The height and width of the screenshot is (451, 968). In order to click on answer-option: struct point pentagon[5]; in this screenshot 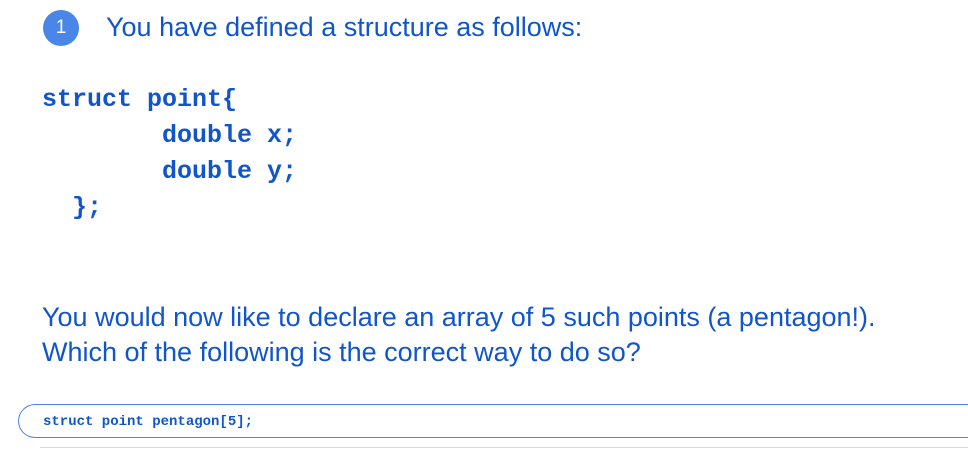, I will do `click(493, 421)`.